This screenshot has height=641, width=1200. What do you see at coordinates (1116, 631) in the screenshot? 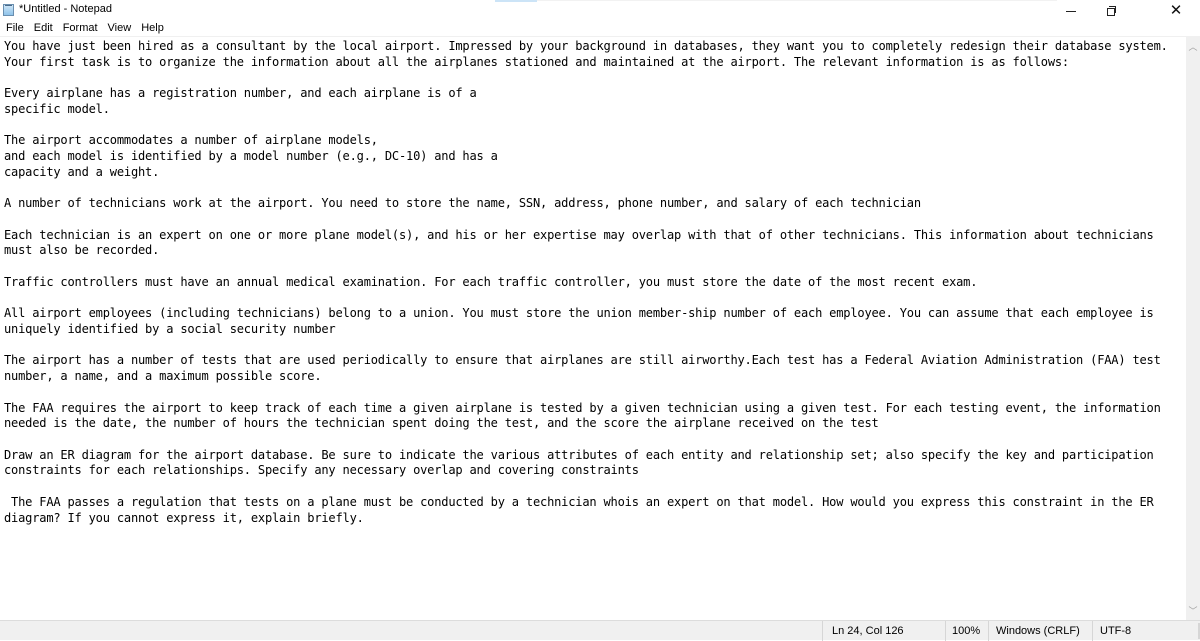
I see `encoding: UTF-8` at bounding box center [1116, 631].